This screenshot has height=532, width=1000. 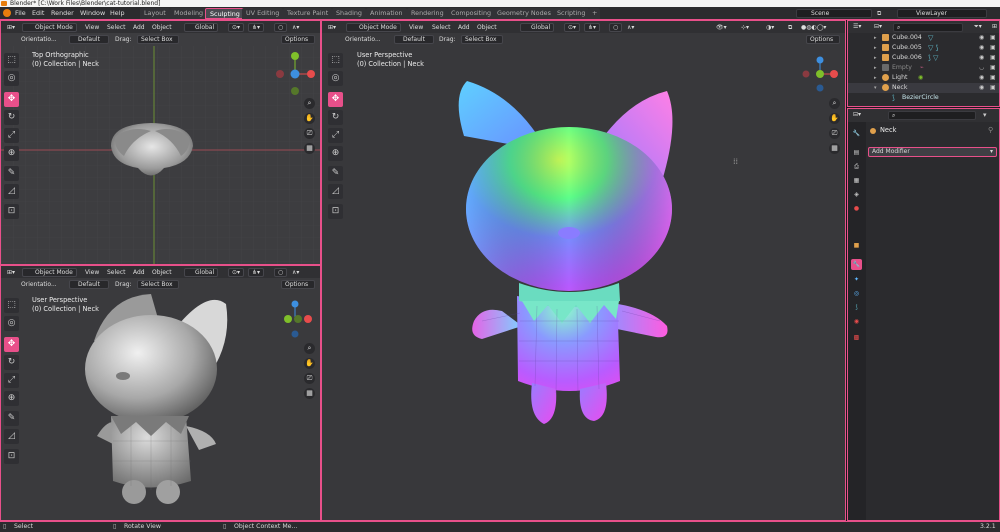 What do you see at coordinates (856, 194) in the screenshot?
I see `scene-tab-icon: ◈` at bounding box center [856, 194].